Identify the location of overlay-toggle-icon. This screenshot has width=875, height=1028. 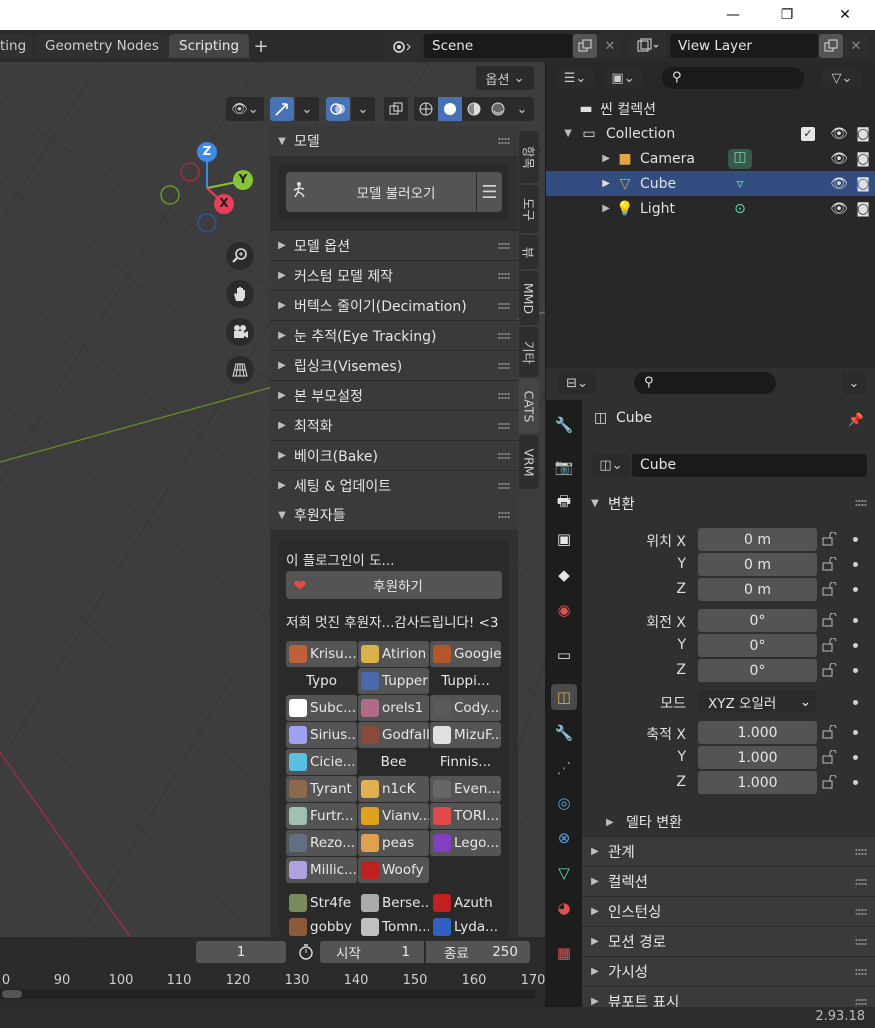
(338, 109).